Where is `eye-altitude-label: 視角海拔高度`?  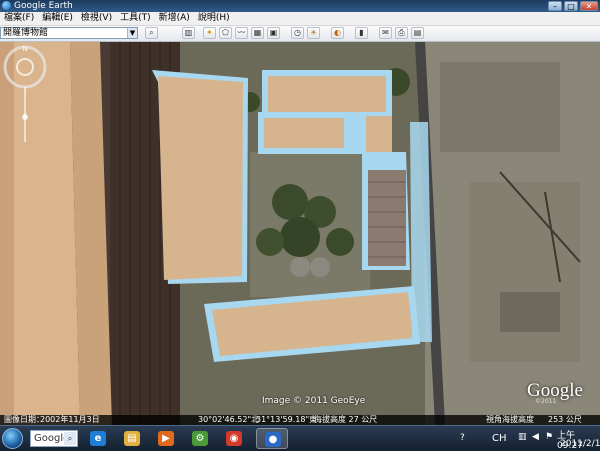
eye-altitude-label: 視角海拔高度 is located at coordinates (510, 419).